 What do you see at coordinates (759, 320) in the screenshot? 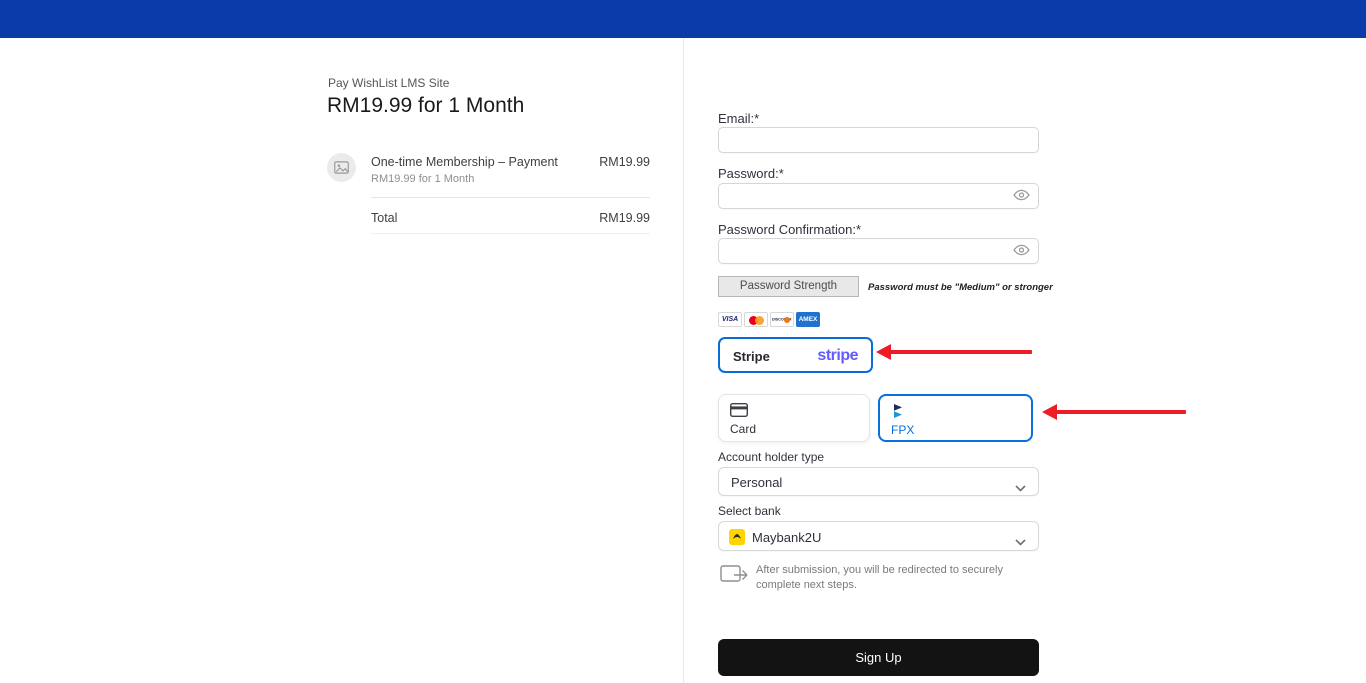
I see `mastercard-orange-circle` at bounding box center [759, 320].